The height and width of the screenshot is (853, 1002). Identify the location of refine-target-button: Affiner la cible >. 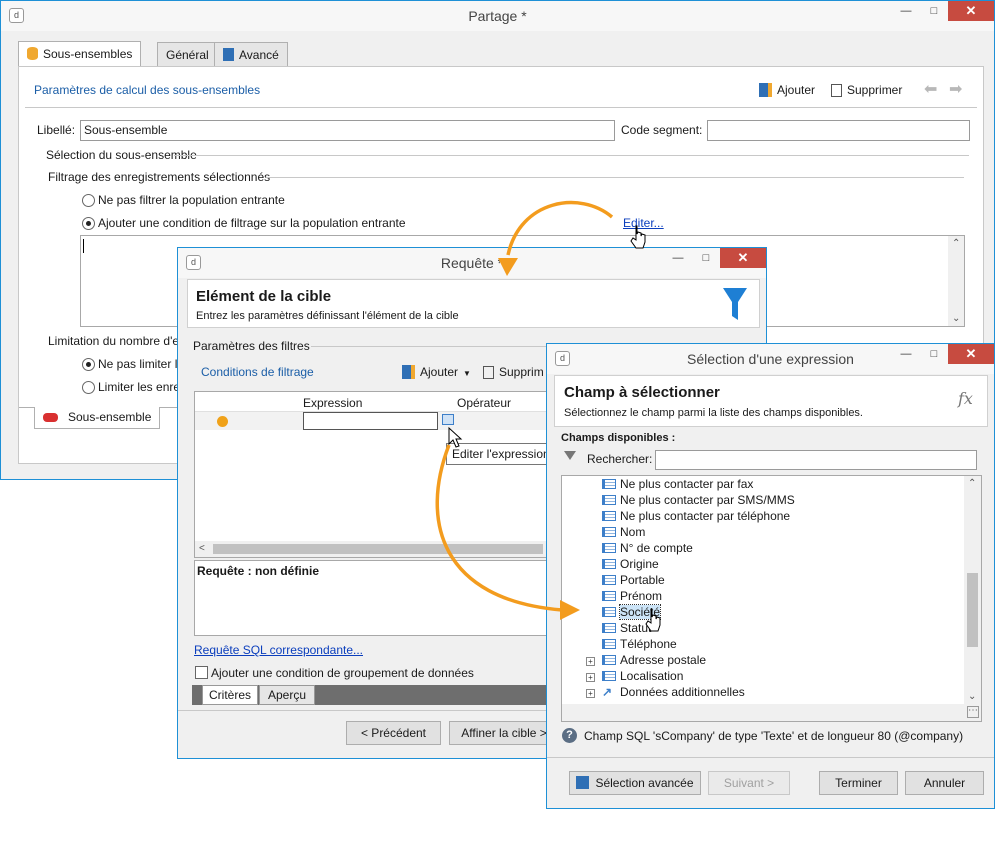
(504, 733).